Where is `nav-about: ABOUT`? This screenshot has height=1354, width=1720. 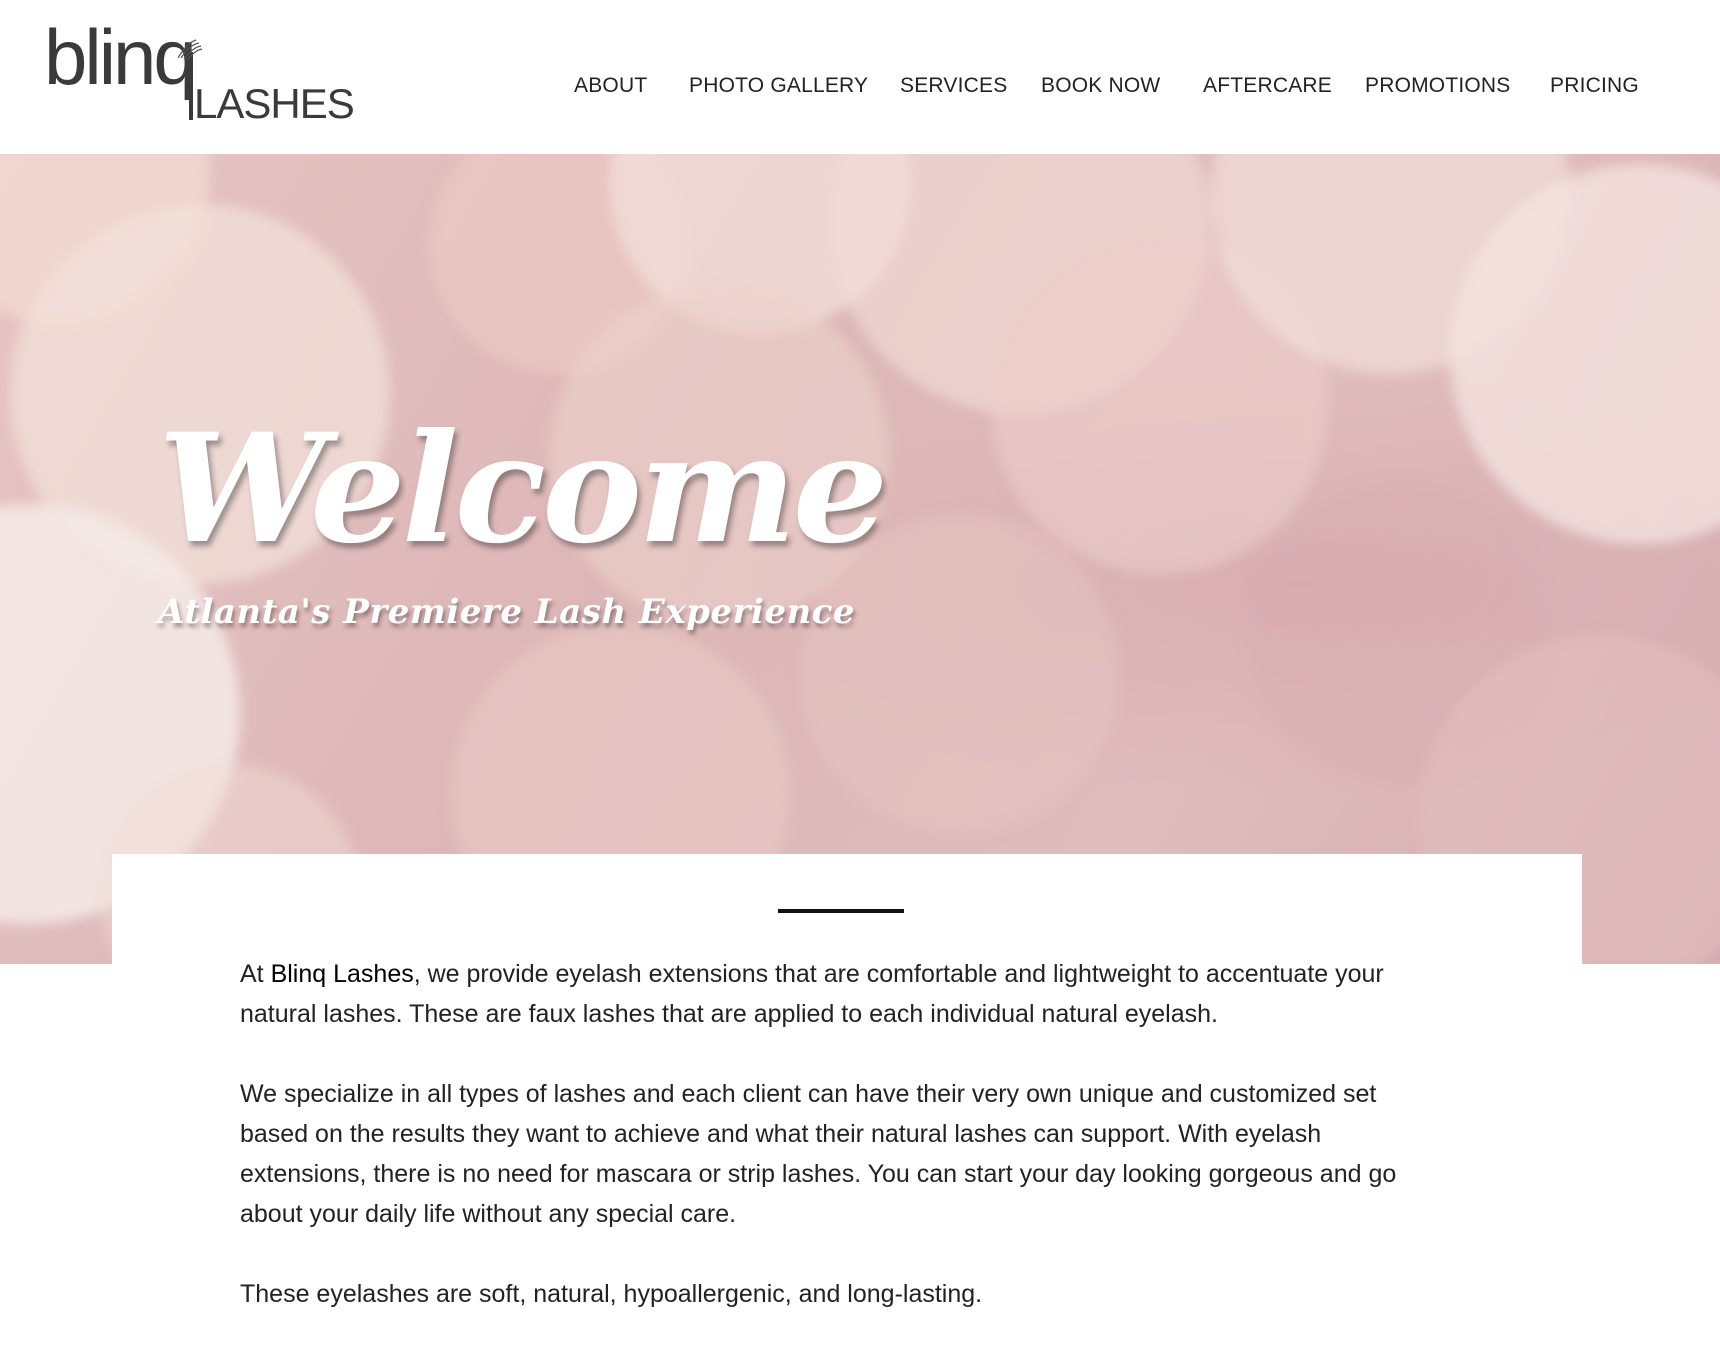
nav-about: ABOUT is located at coordinates (610, 86).